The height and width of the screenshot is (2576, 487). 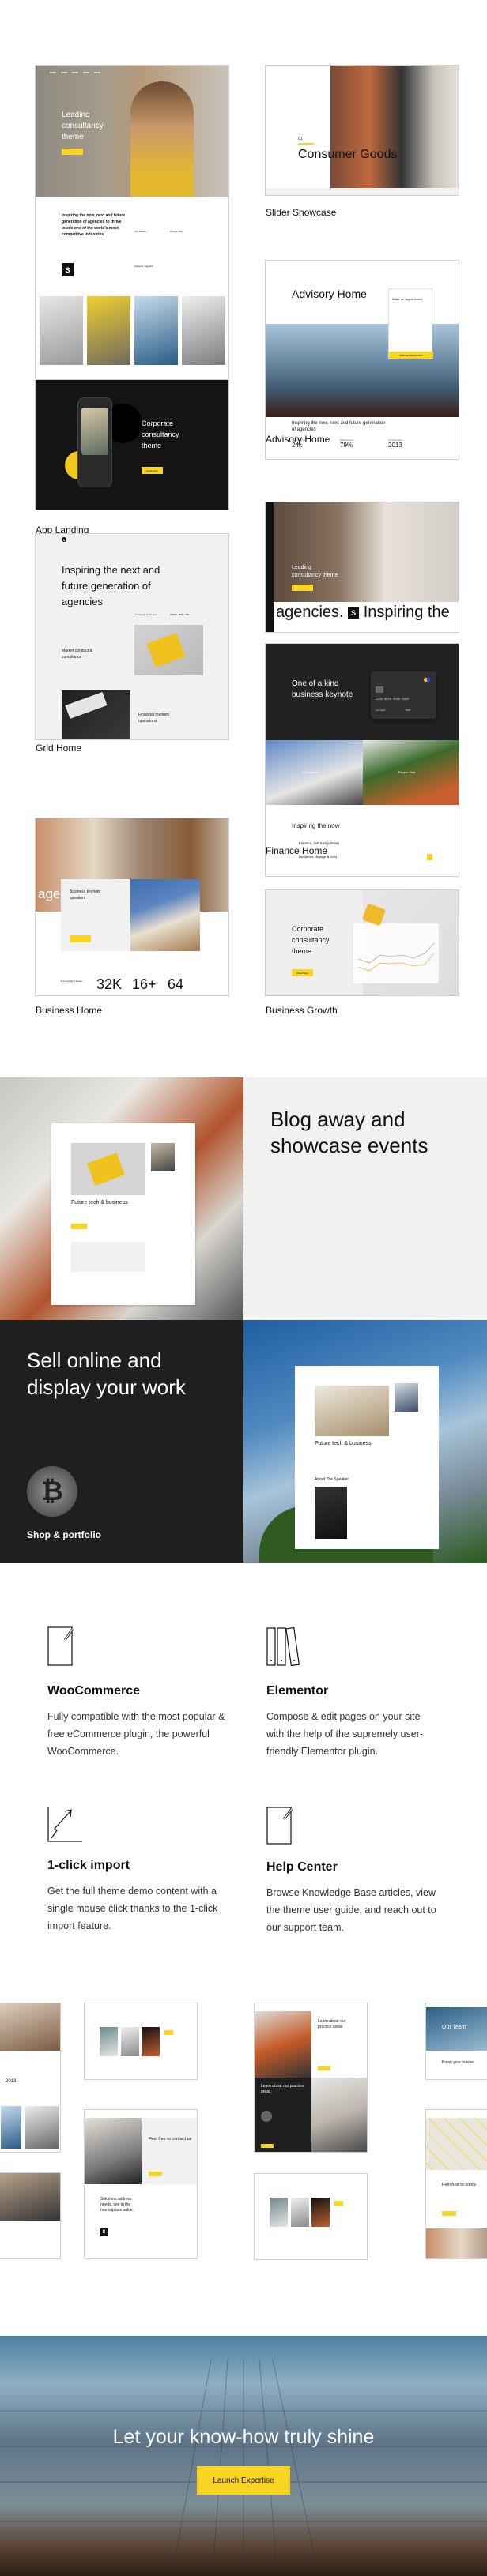 I want to click on collage-conference-photo, so click(x=31, y=2216).